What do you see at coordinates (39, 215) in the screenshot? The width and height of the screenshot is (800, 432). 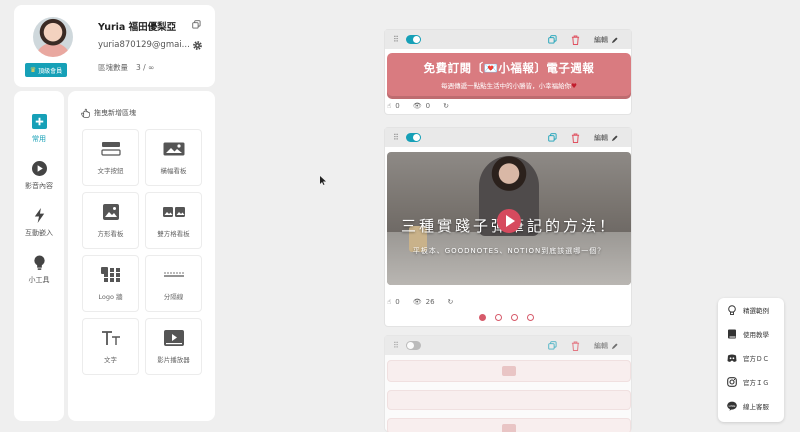 I see `lightning-icon` at bounding box center [39, 215].